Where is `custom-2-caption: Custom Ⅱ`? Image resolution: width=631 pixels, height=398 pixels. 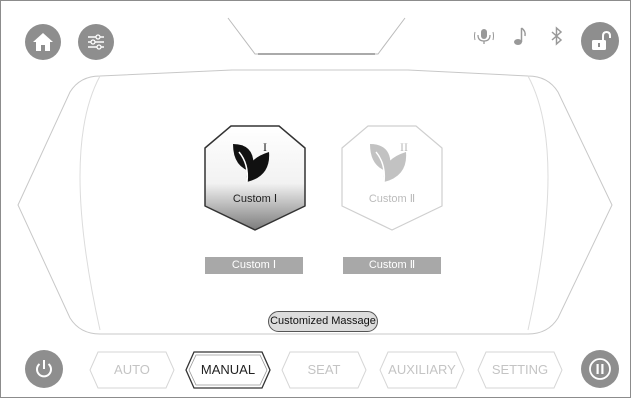 custom-2-caption: Custom Ⅱ is located at coordinates (392, 199).